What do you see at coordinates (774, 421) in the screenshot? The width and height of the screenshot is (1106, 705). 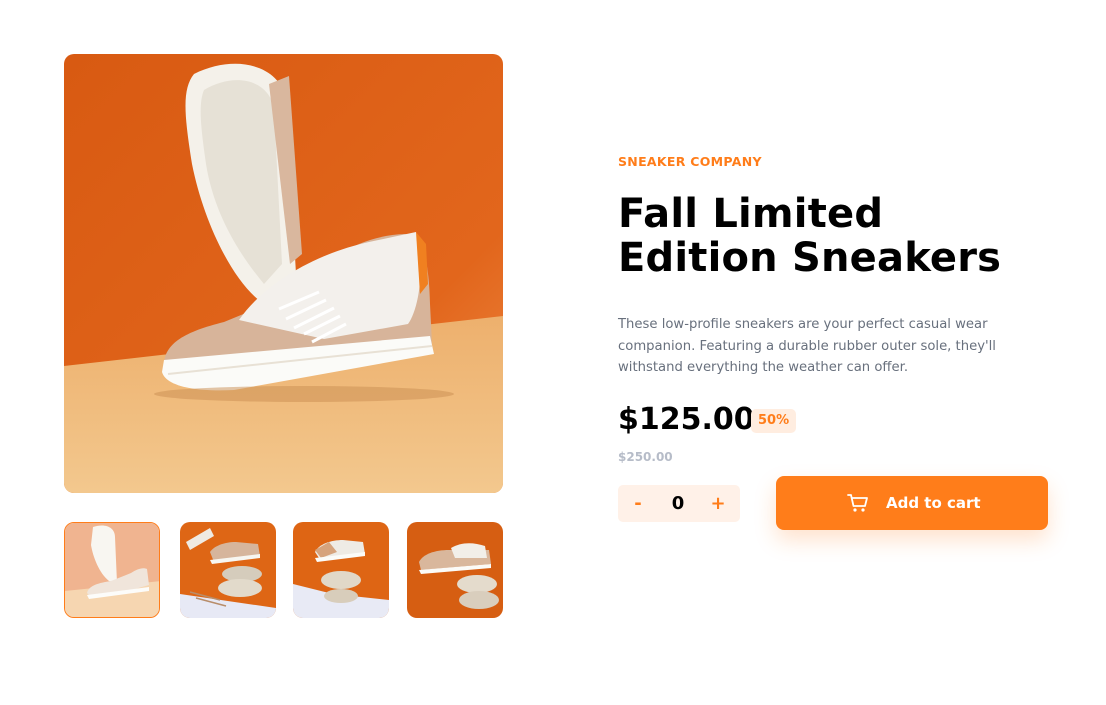 I see `discount-badge: 50%` at bounding box center [774, 421].